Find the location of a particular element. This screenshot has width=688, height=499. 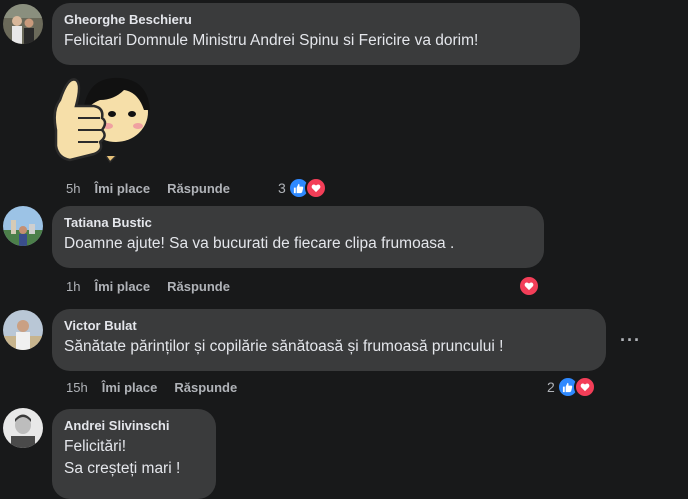

reaction-summary is located at coordinates (529, 286).